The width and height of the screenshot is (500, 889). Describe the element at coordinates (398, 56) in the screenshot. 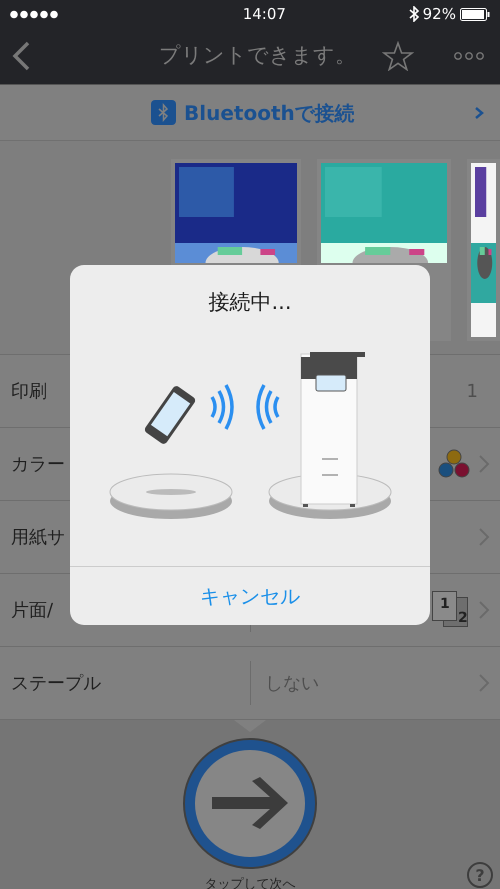

I see `star-icon` at that location.